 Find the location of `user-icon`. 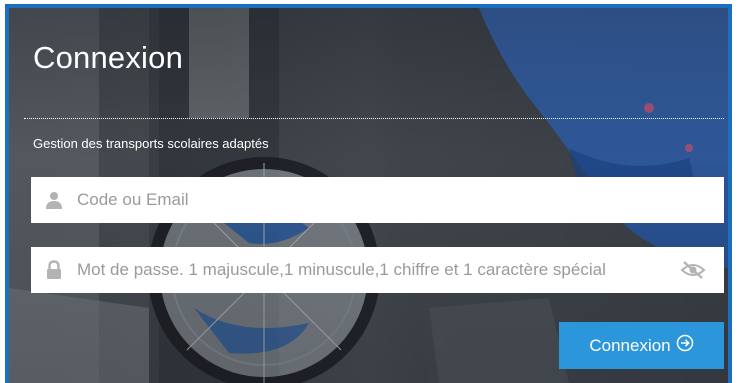

user-icon is located at coordinates (54, 200).